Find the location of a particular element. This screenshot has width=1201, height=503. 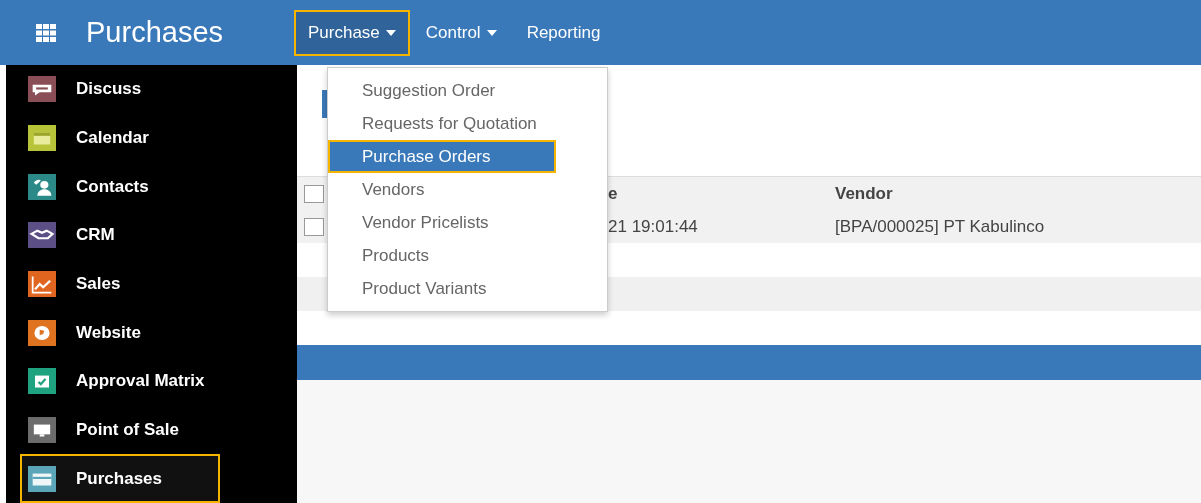

sidebar-item: Discuss is located at coordinates (120, 89).